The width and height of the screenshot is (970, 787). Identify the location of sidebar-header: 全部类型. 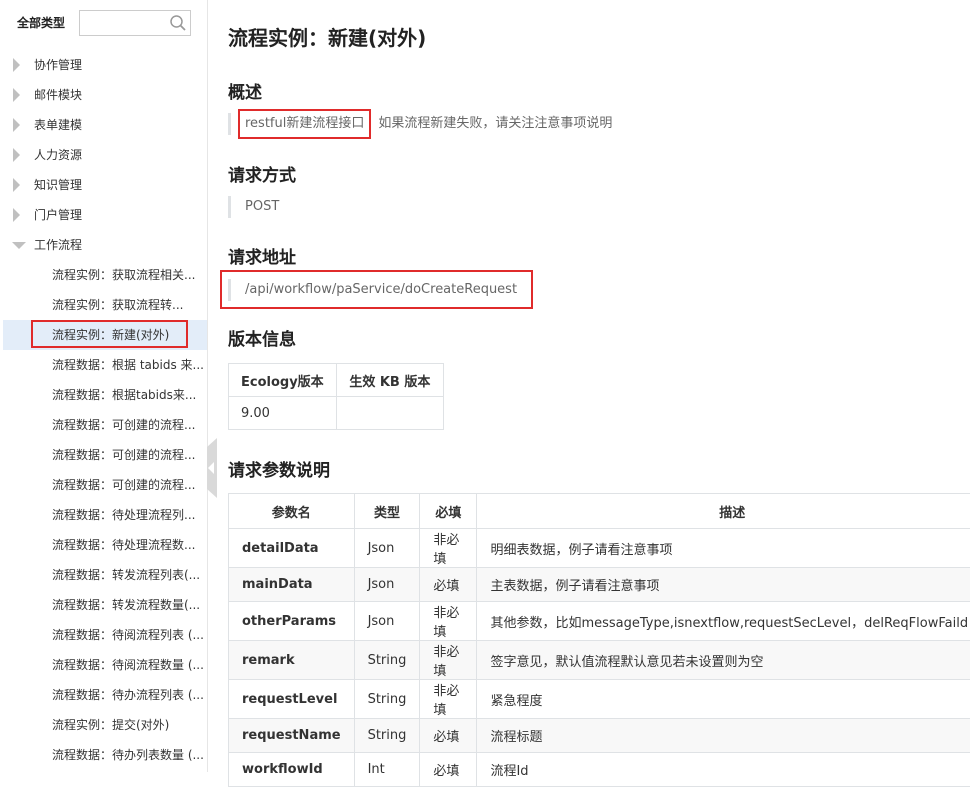
(103, 24).